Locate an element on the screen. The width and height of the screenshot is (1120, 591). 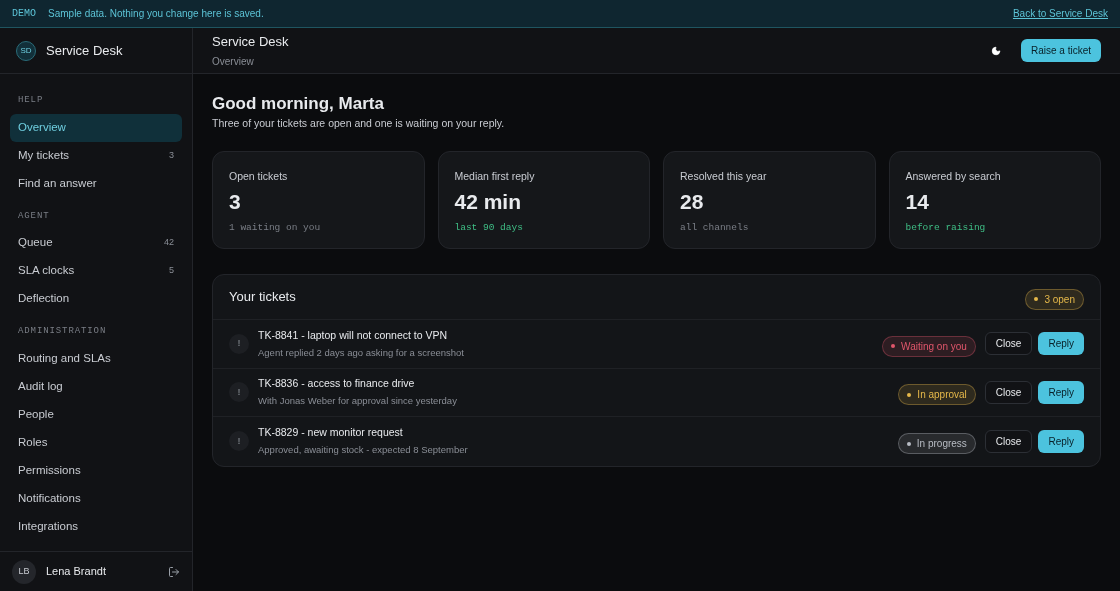
nav-item: SLA clocks 5 is located at coordinates (96, 271).